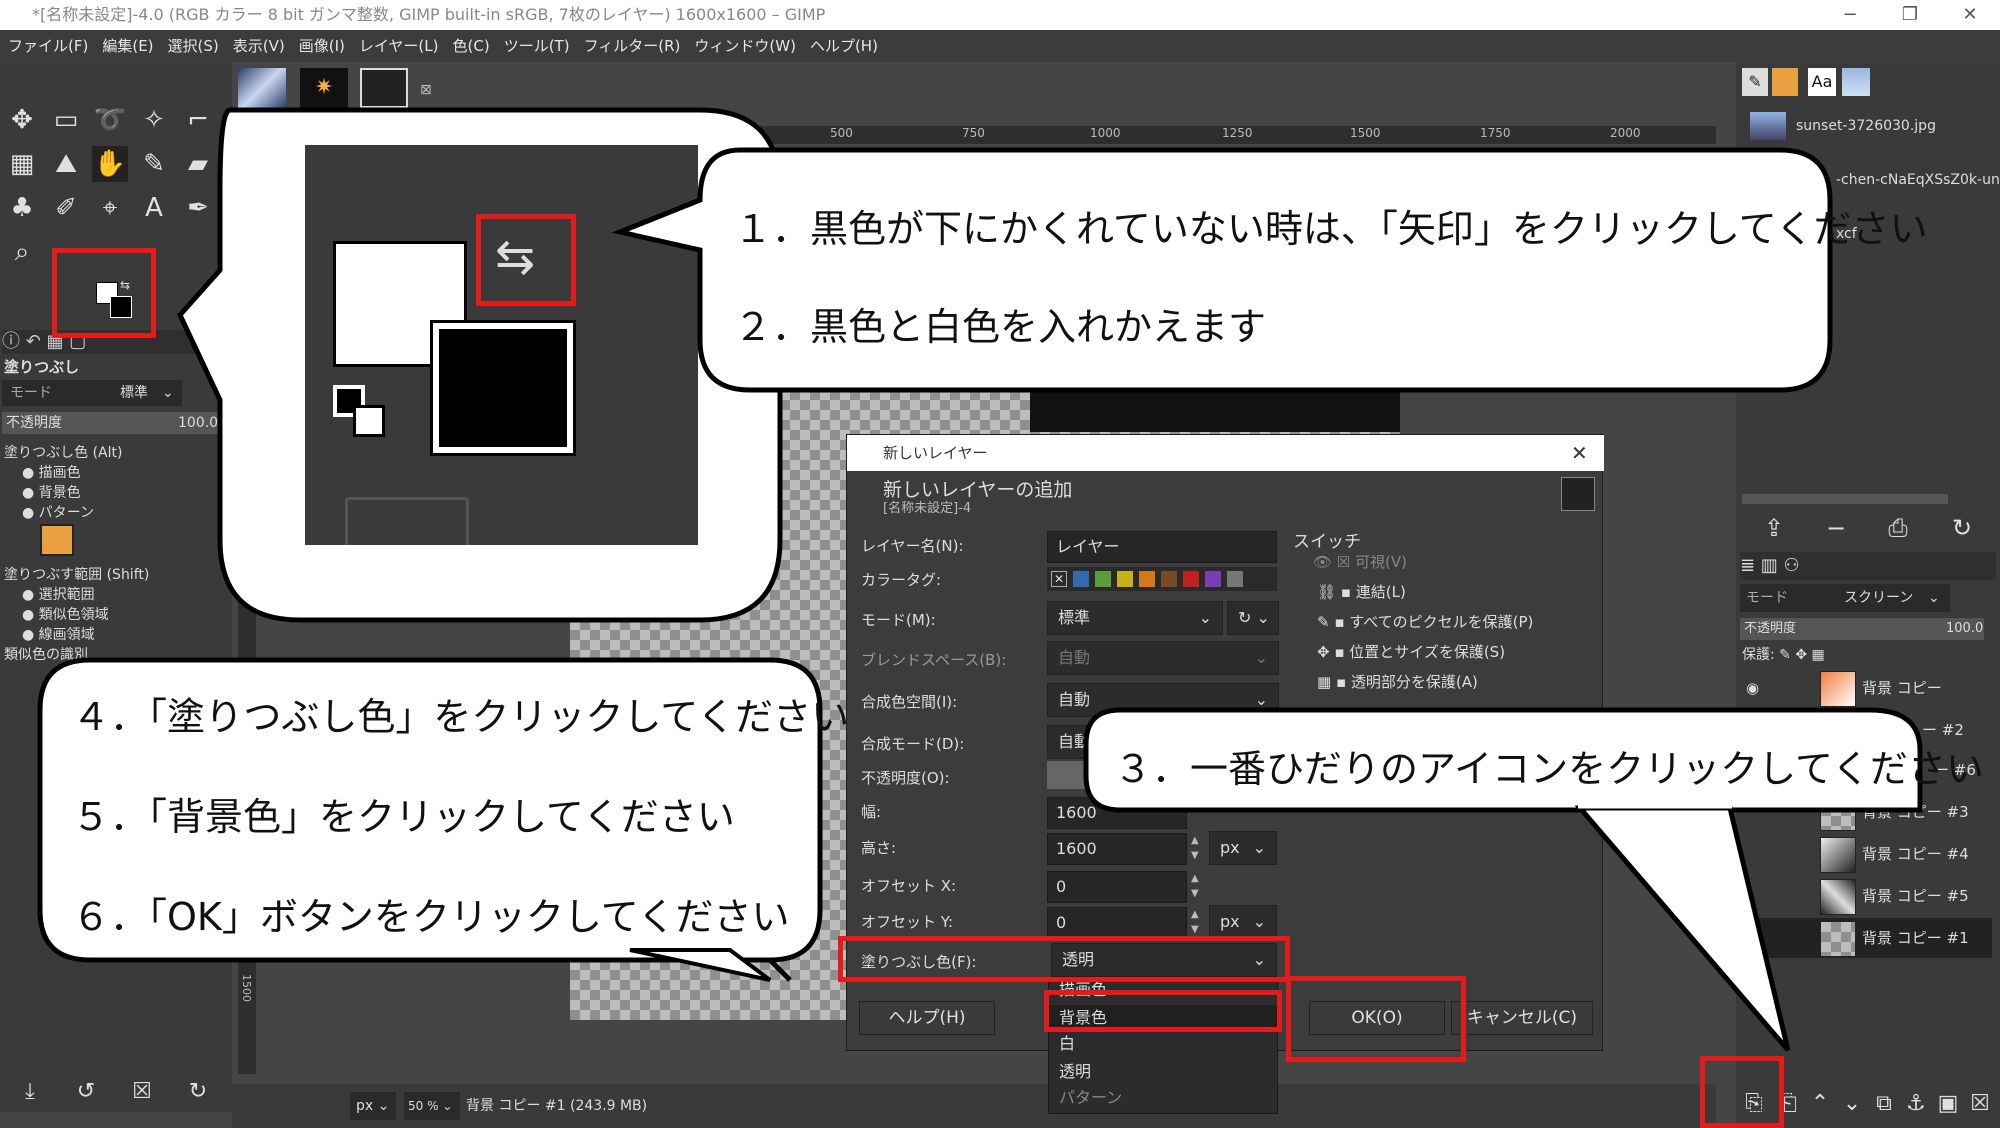 This screenshot has height=1128, width=2000. Describe the element at coordinates (1376, 1019) in the screenshot. I see `highlight-ok-button` at that location.